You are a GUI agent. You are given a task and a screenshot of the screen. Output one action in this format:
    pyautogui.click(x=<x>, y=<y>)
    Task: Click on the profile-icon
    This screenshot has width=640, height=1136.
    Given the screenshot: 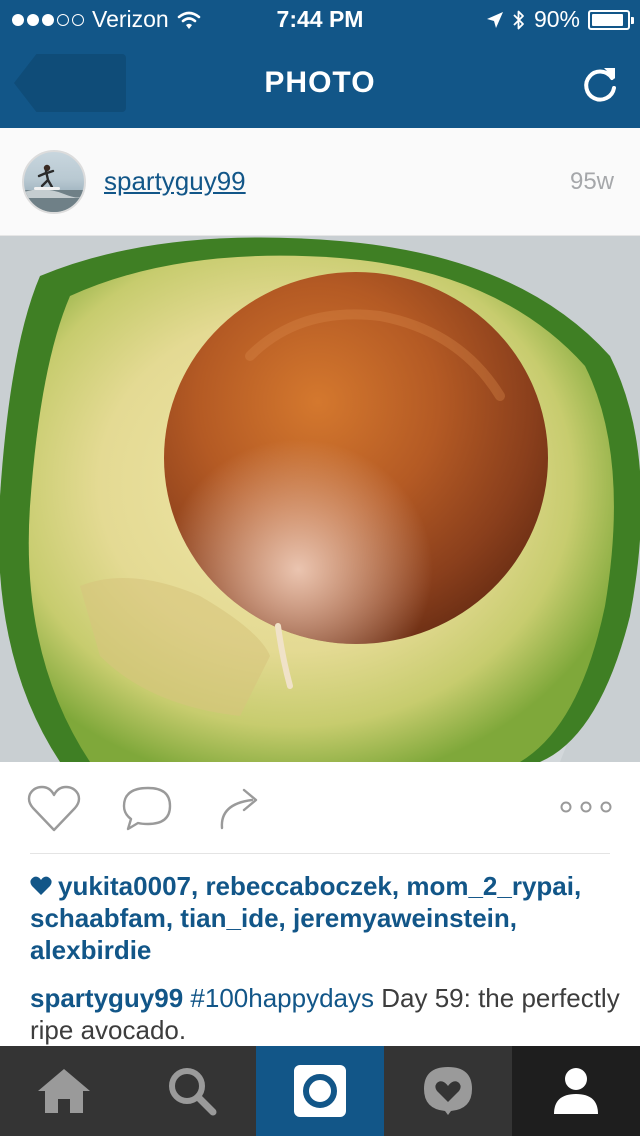 What is the action you would take?
    pyautogui.click(x=576, y=1091)
    